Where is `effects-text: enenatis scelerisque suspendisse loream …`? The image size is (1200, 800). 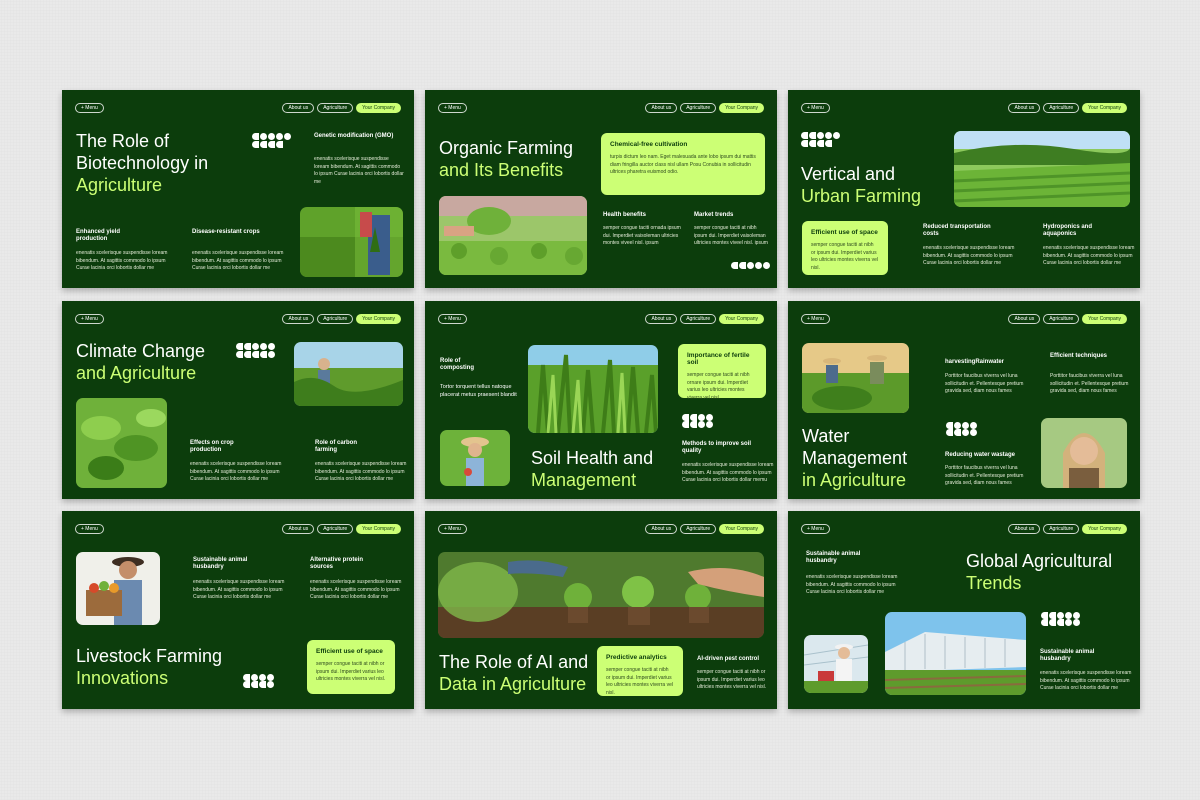
effects-text: enenatis scelerisque suspendisse loream … is located at coordinates (236, 471).